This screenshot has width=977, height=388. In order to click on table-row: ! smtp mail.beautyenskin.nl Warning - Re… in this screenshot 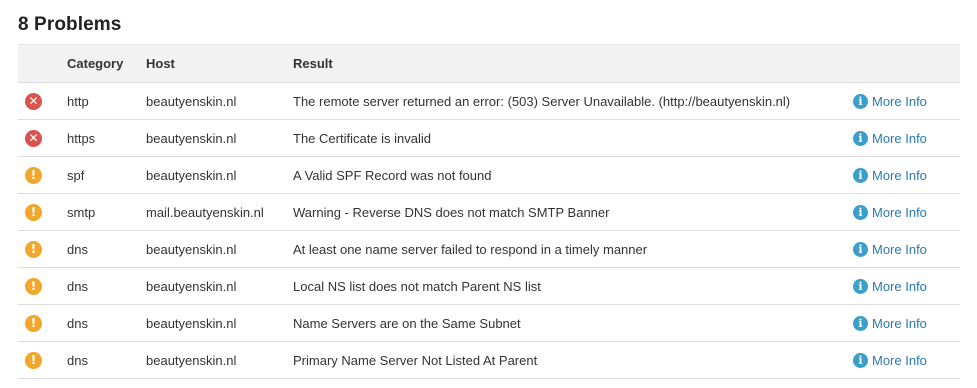, I will do `click(489, 212)`.